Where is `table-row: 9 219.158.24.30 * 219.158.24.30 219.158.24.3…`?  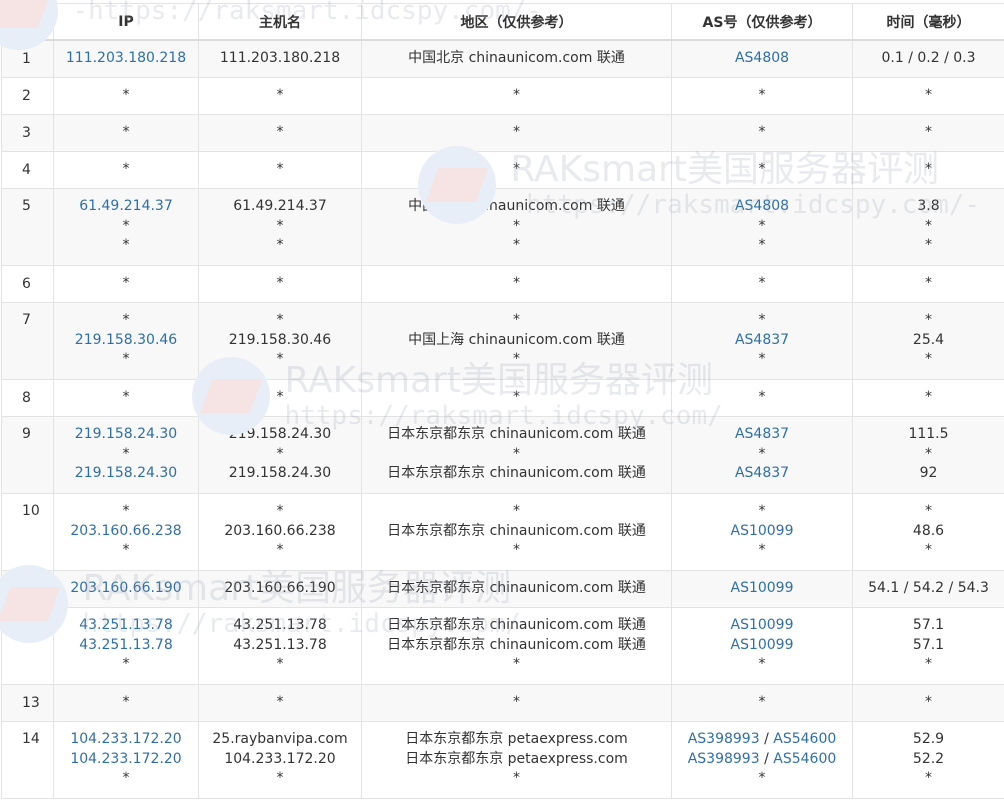 table-row: 9 219.158.24.30 * 219.158.24.30 219.158.24.3… is located at coordinates (502, 454).